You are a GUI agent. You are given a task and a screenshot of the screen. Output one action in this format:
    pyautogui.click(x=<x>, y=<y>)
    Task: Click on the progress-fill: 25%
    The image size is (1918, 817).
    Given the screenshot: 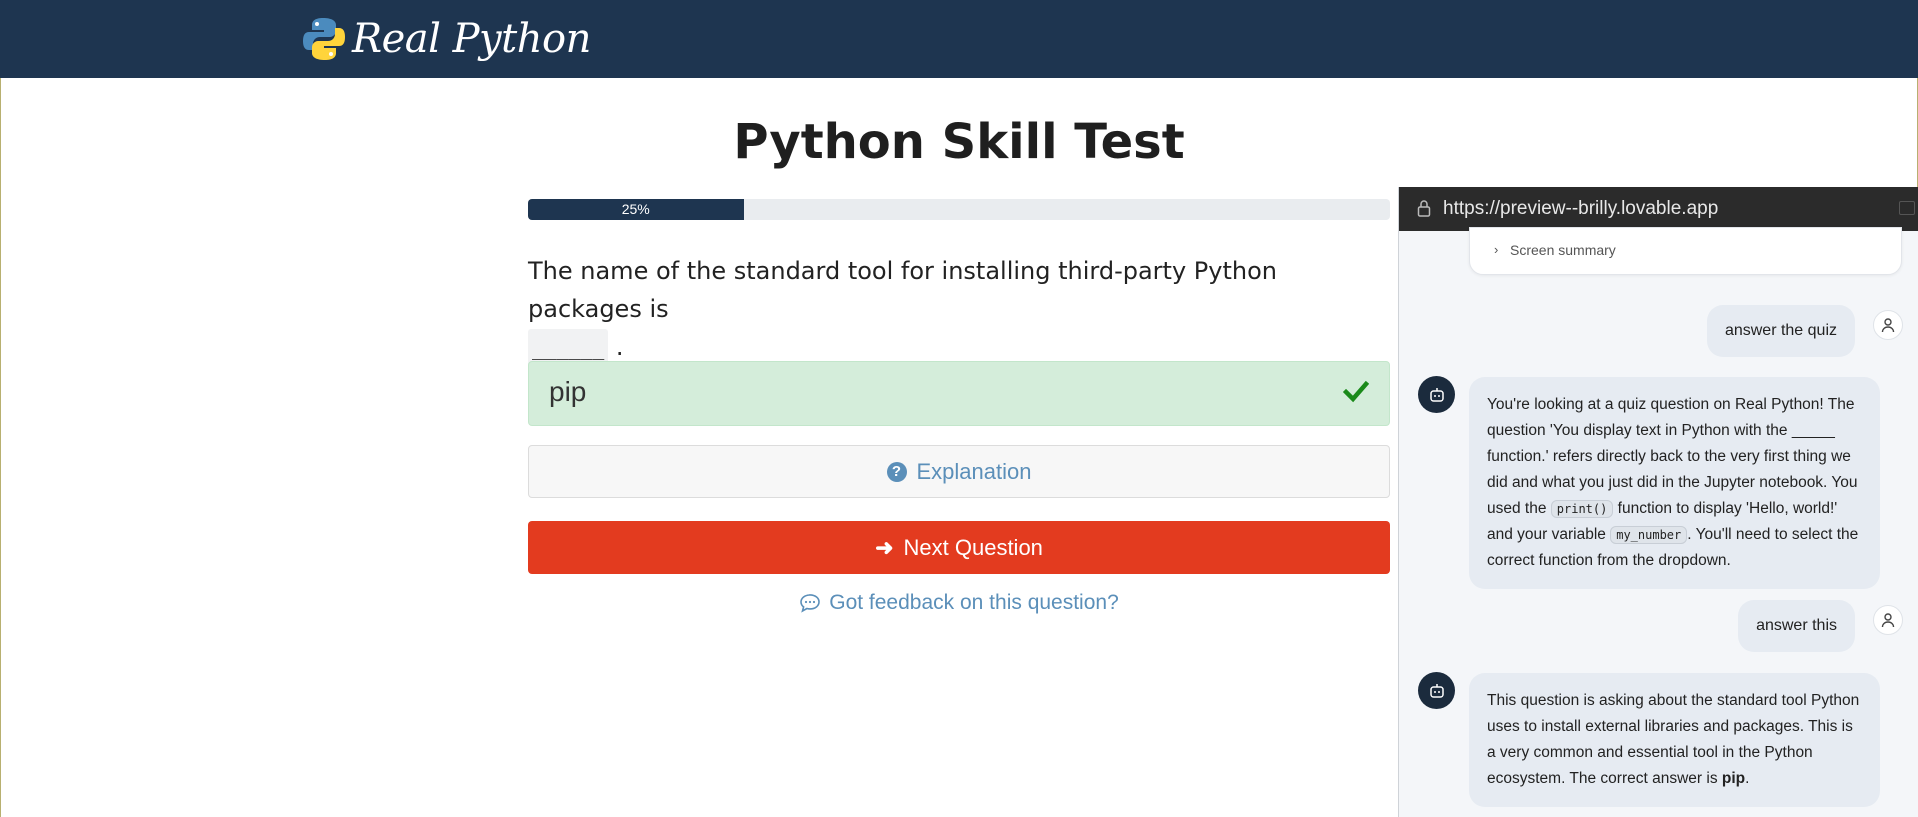 What is the action you would take?
    pyautogui.click(x=636, y=209)
    